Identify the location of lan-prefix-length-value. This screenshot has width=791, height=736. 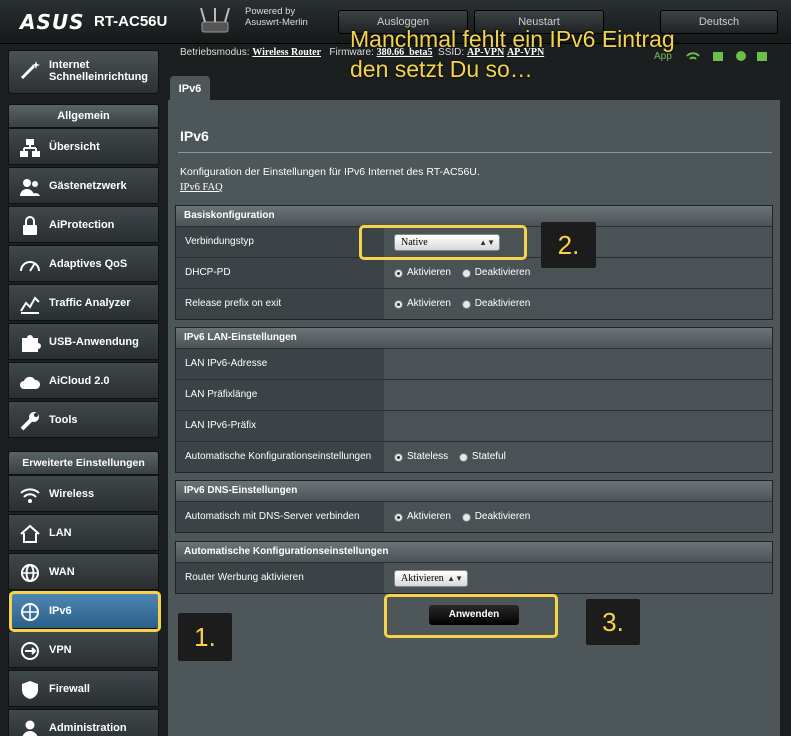
(578, 395).